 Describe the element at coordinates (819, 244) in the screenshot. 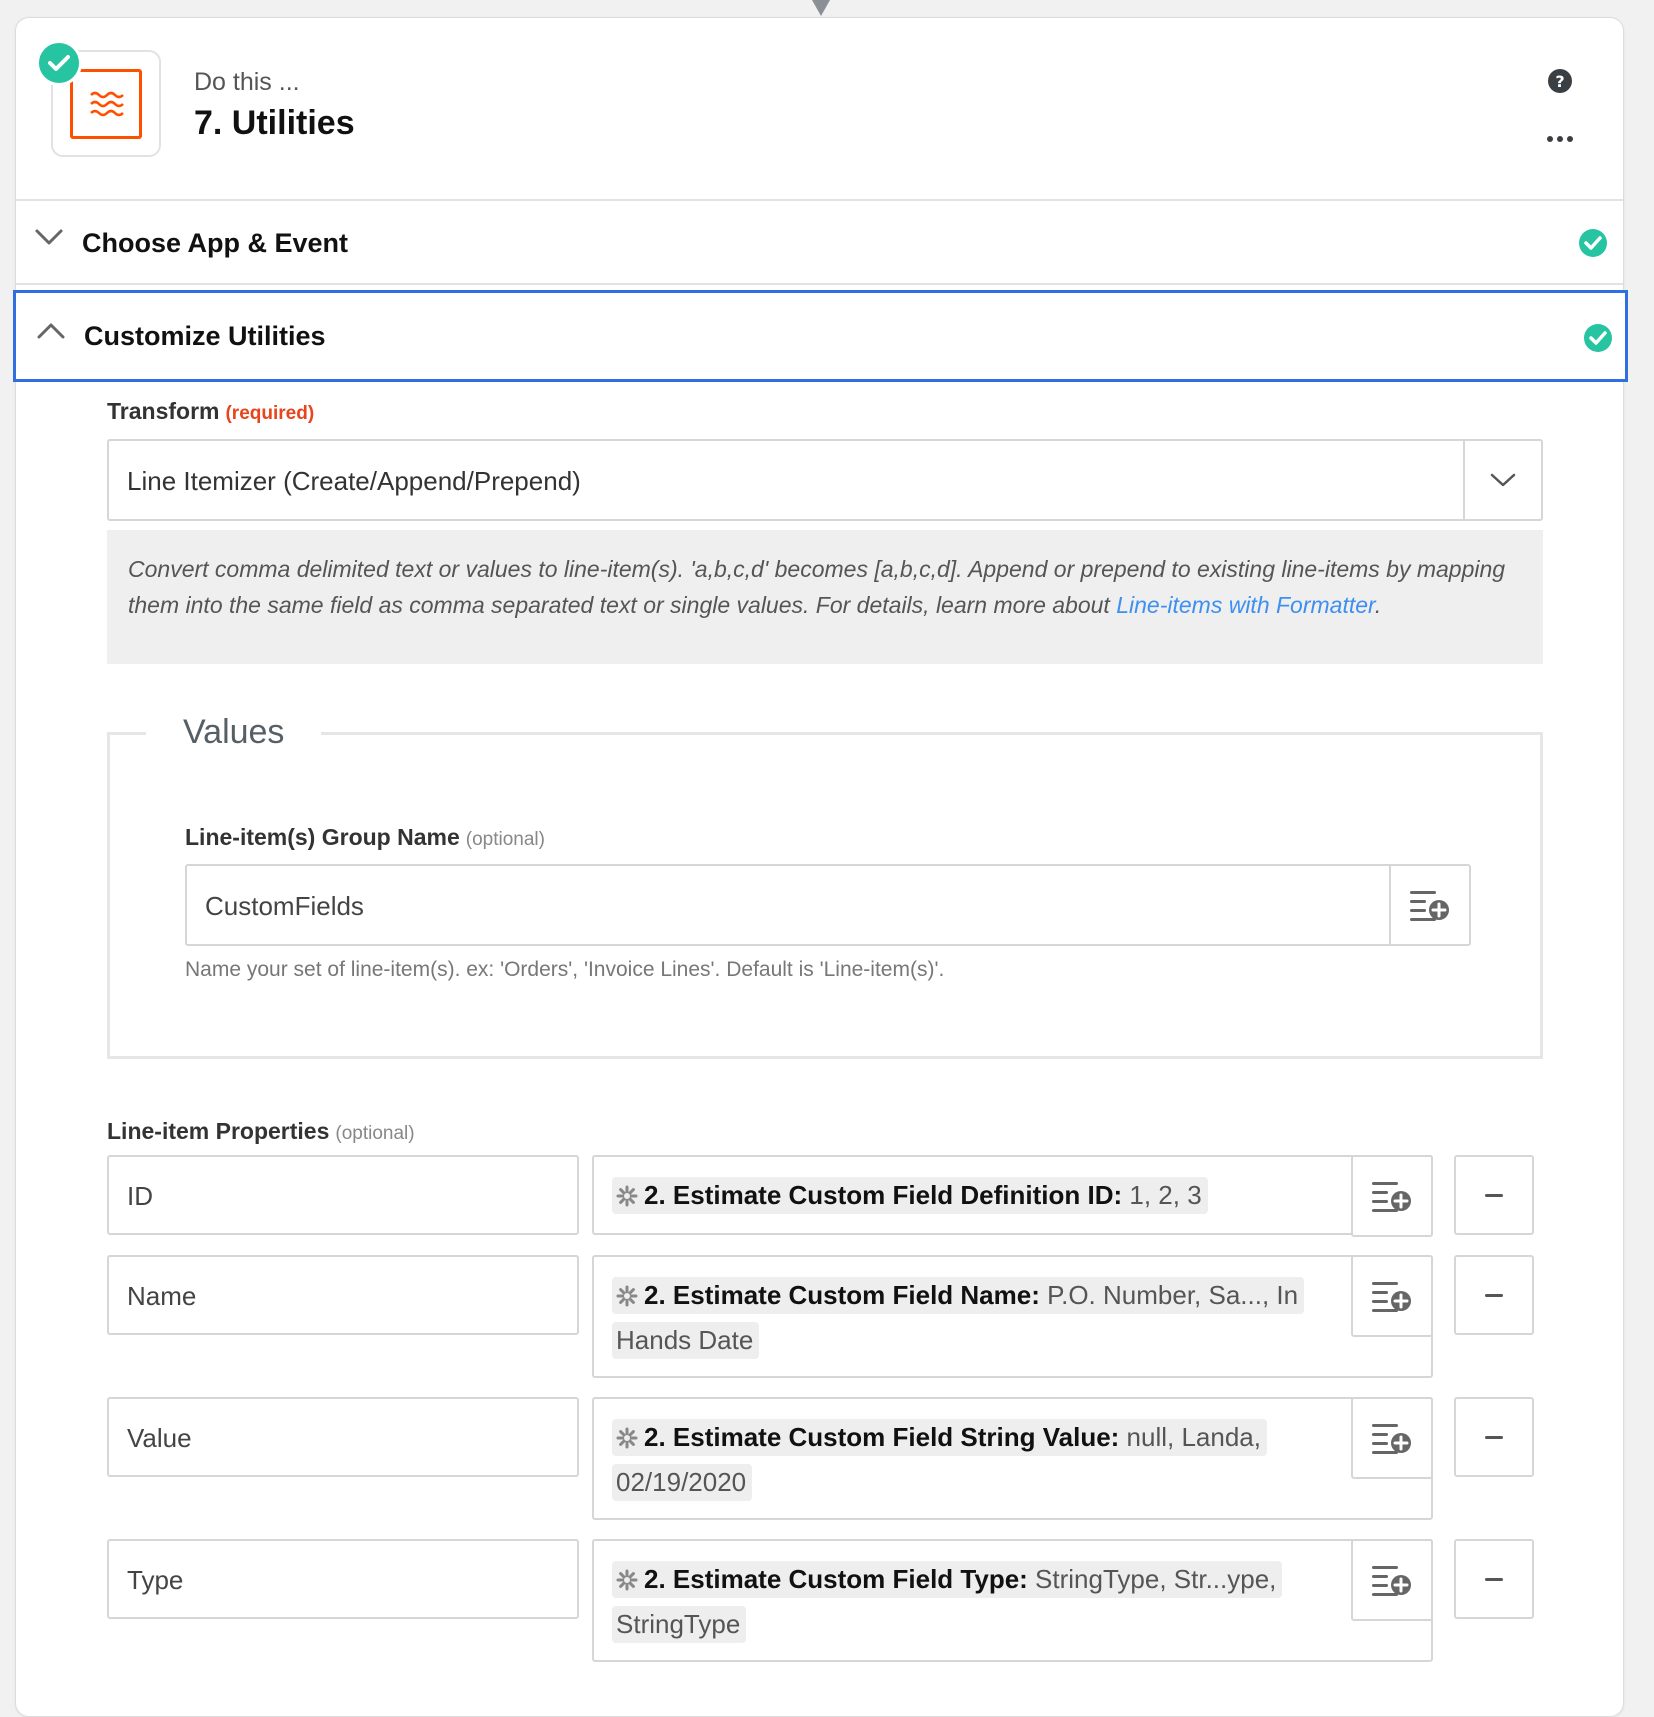

I see `section-choose-app-event: Choose App & Event` at that location.